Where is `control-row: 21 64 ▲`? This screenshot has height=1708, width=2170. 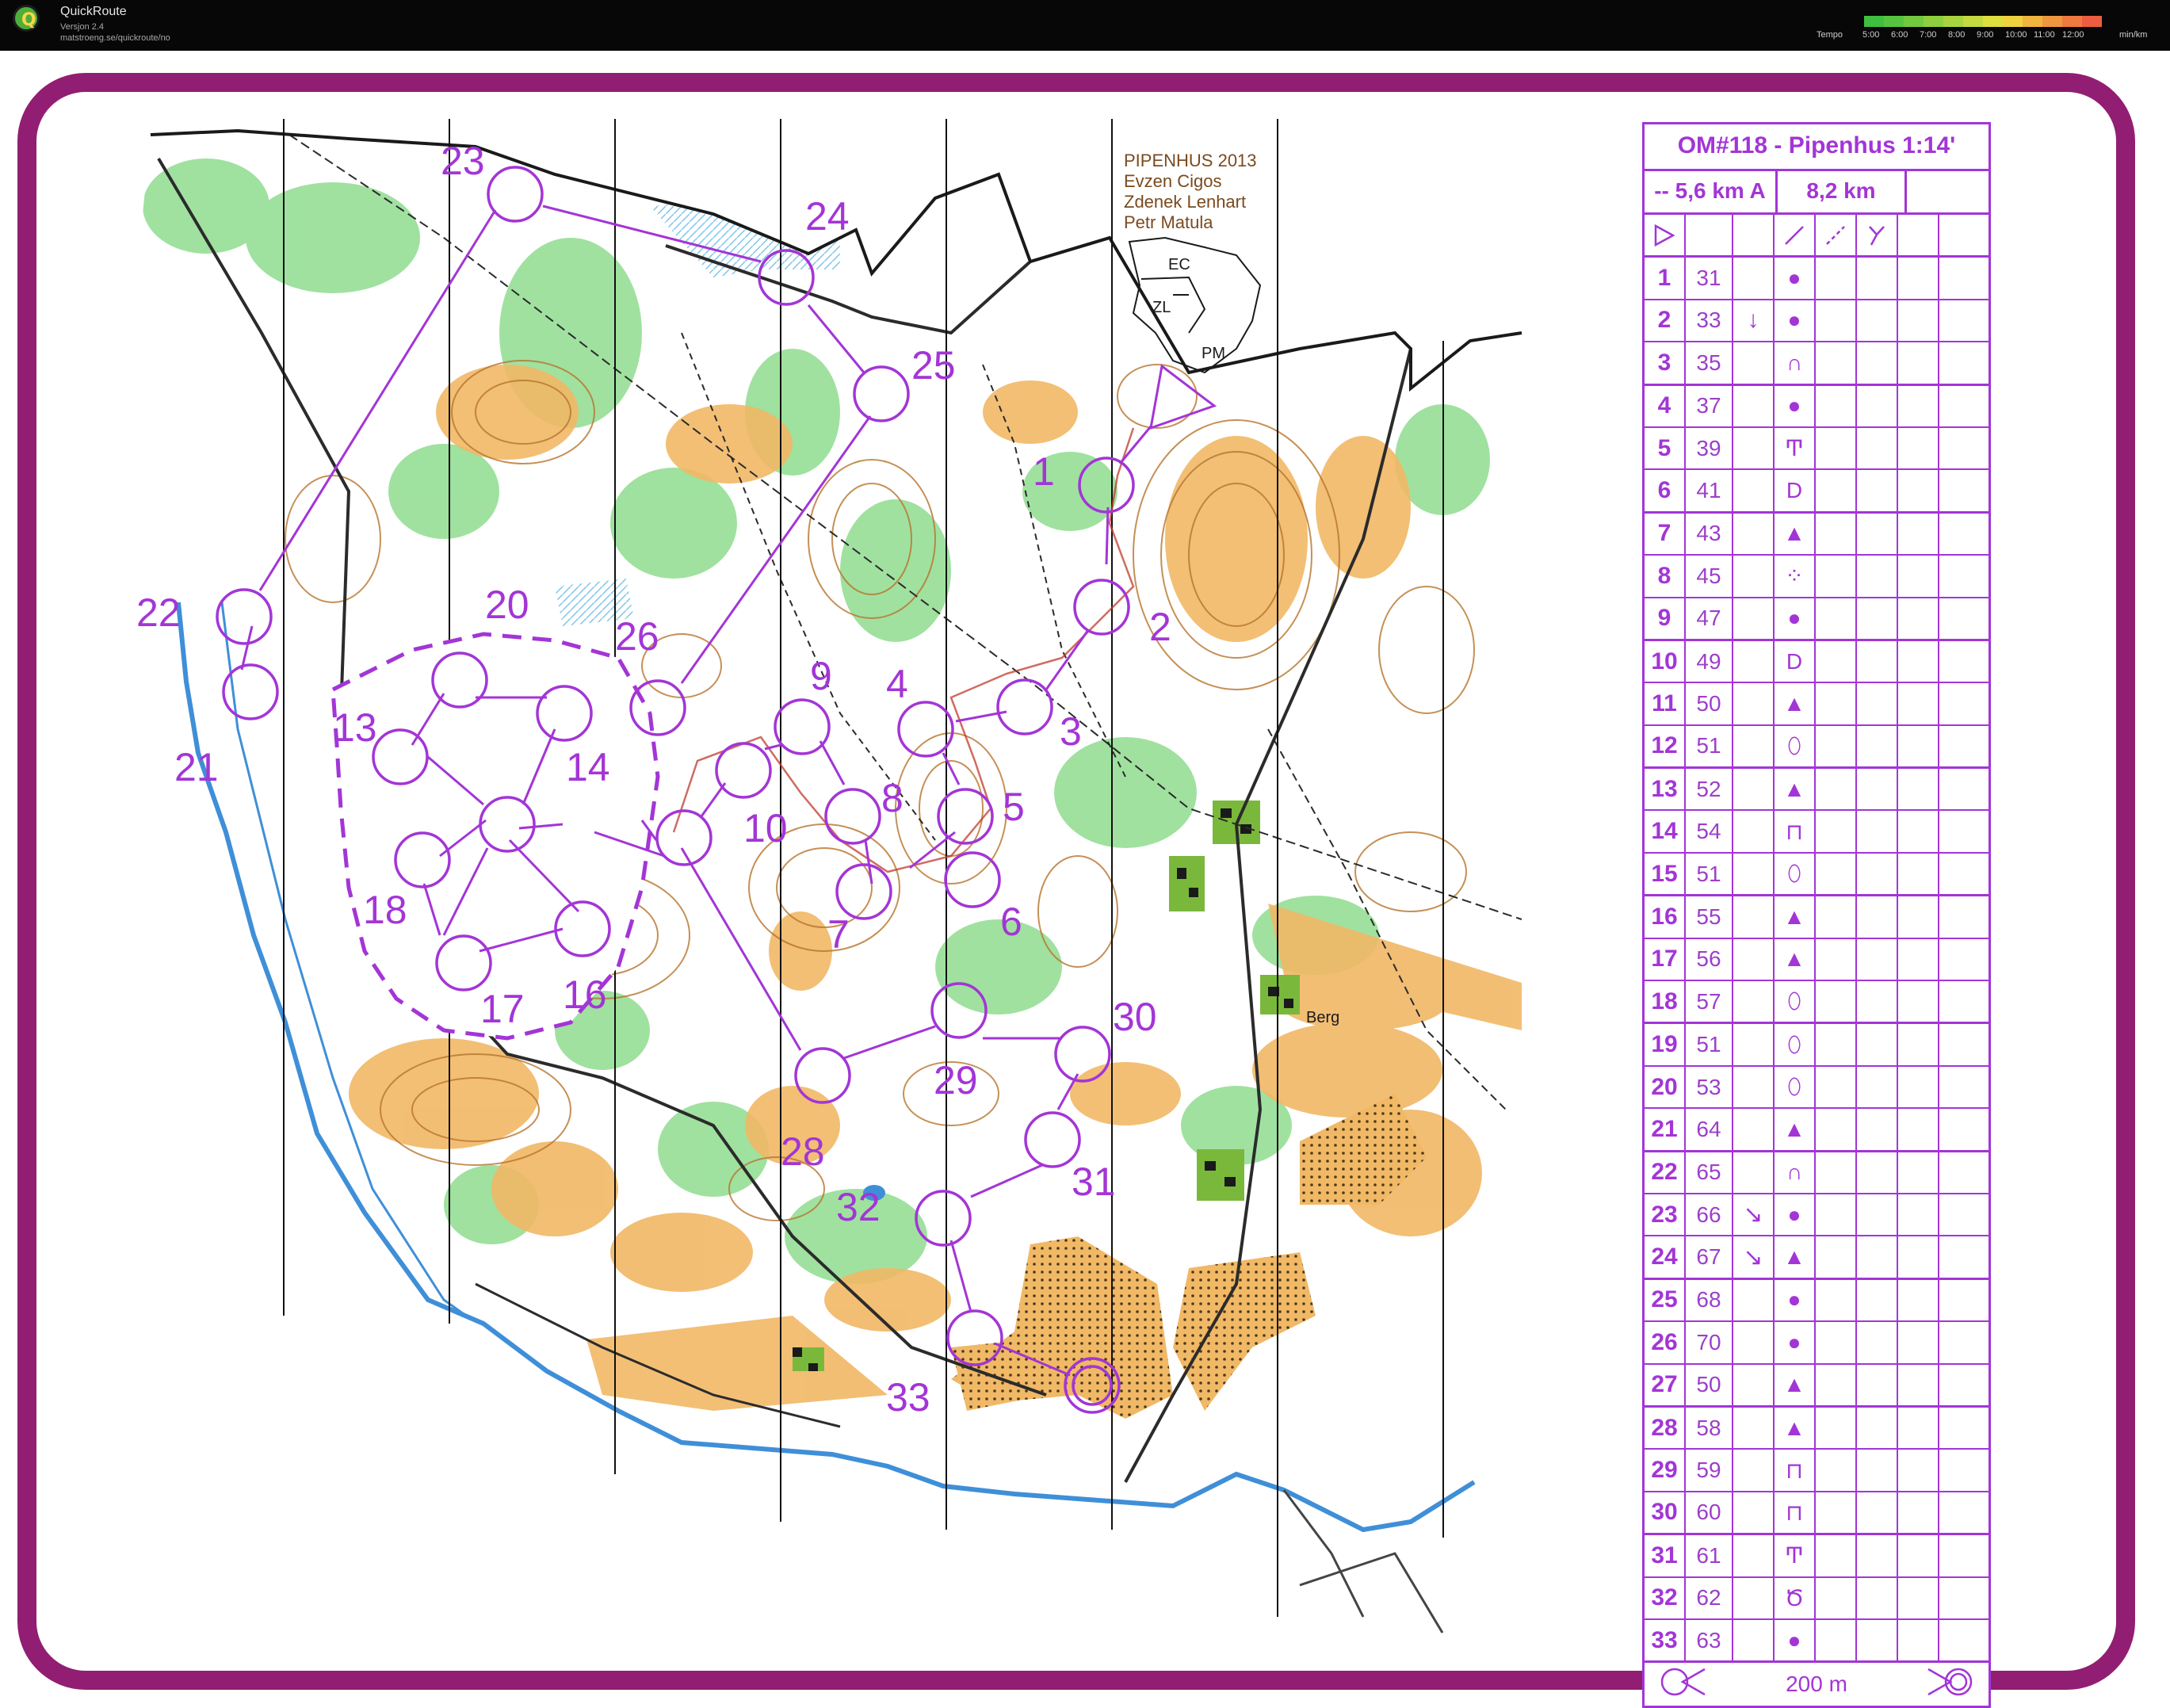 control-row: 21 64 ▲ is located at coordinates (1817, 1130).